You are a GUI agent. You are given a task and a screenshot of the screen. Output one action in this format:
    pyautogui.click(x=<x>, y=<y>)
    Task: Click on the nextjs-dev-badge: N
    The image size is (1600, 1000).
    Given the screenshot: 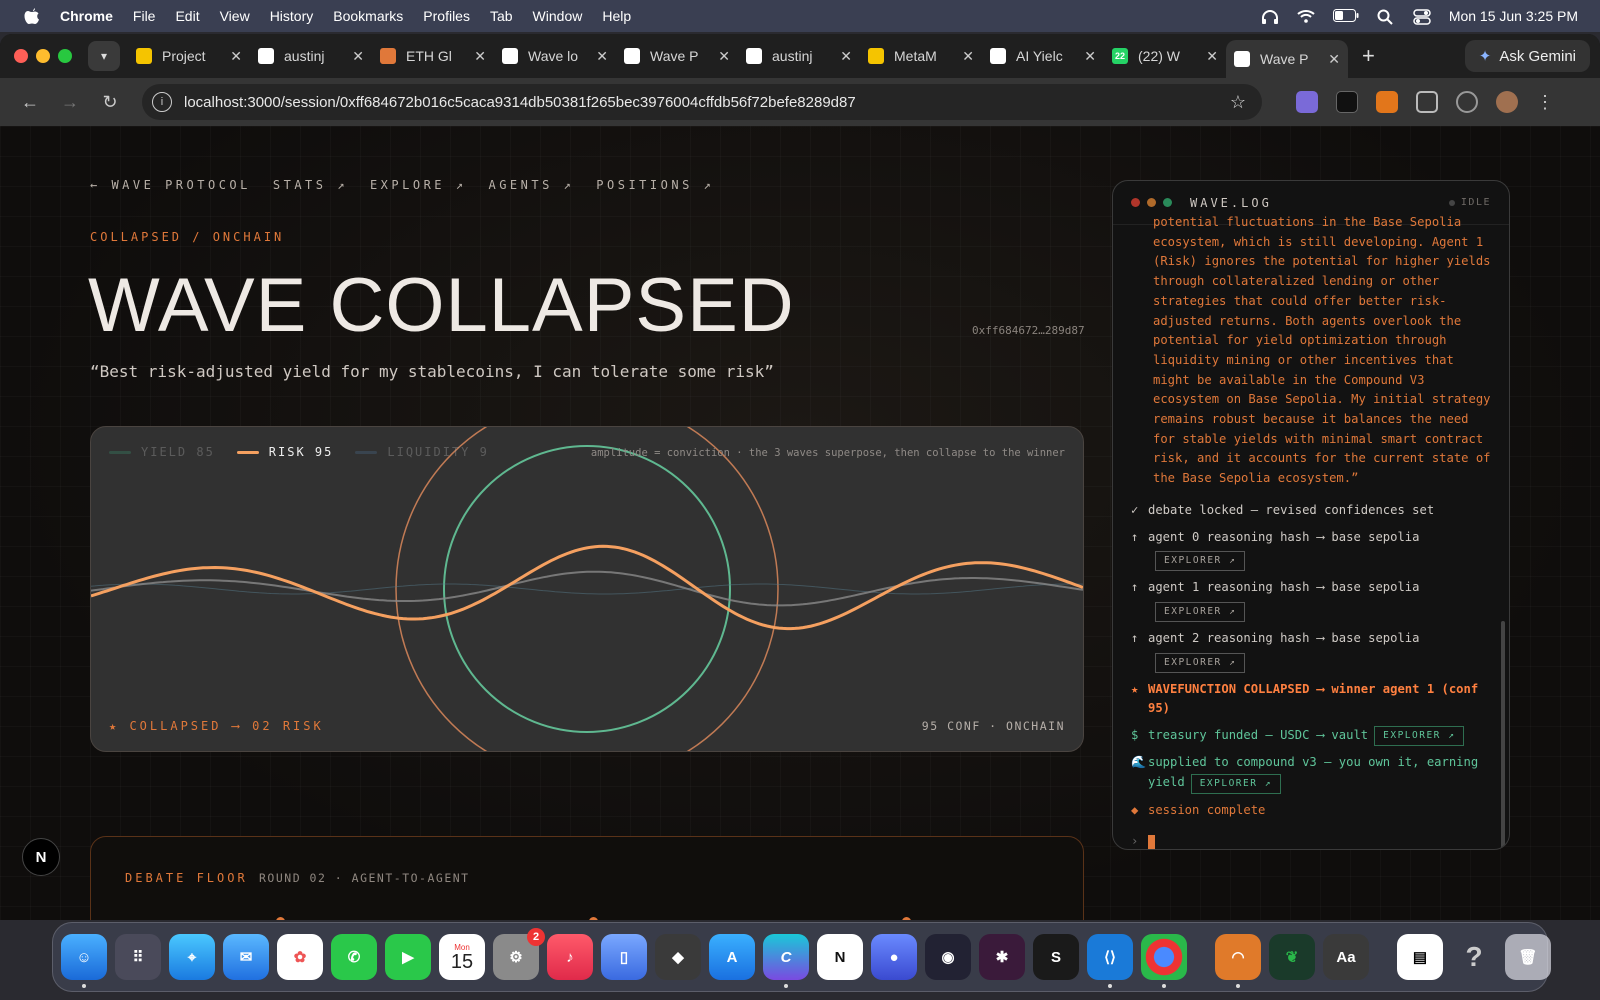 What is the action you would take?
    pyautogui.click(x=41, y=857)
    